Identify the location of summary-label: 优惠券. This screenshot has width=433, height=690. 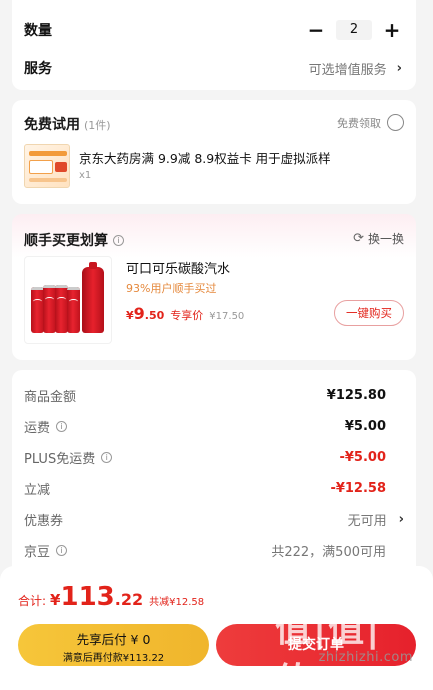
(44, 521).